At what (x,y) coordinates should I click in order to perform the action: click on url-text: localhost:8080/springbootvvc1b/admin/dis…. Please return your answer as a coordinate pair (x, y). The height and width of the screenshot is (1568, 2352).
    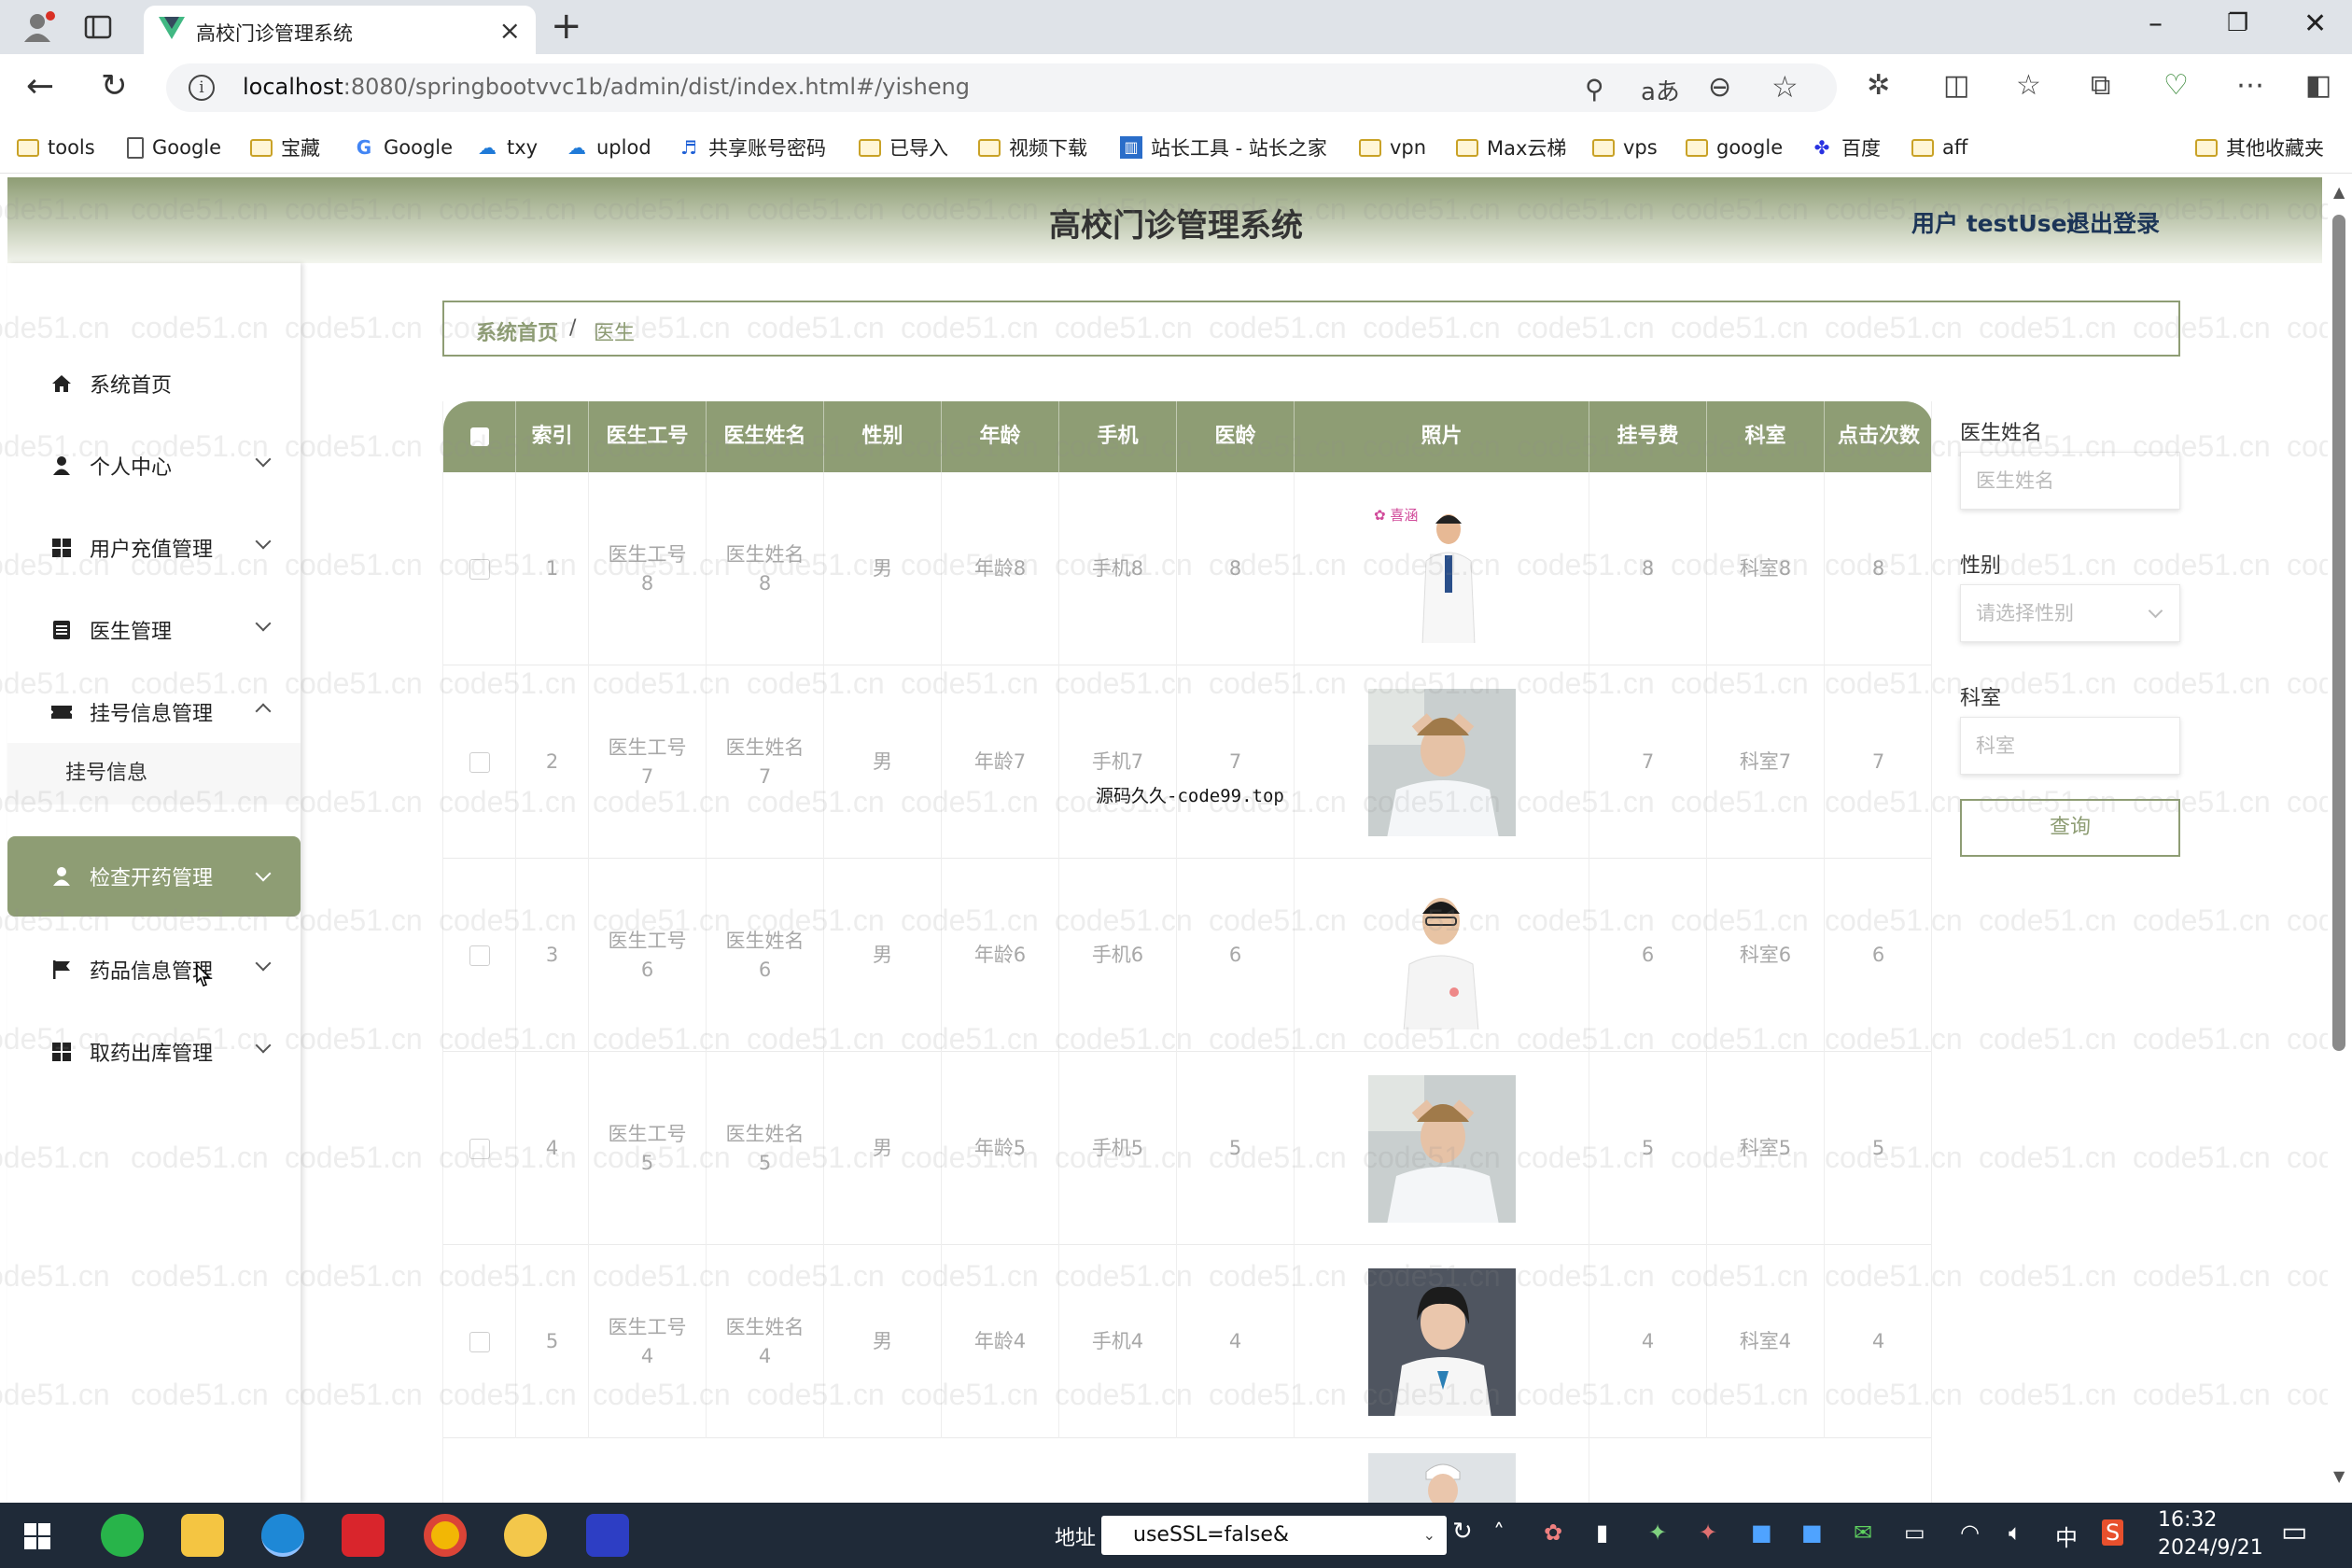
    Looking at the image, I should click on (606, 87).